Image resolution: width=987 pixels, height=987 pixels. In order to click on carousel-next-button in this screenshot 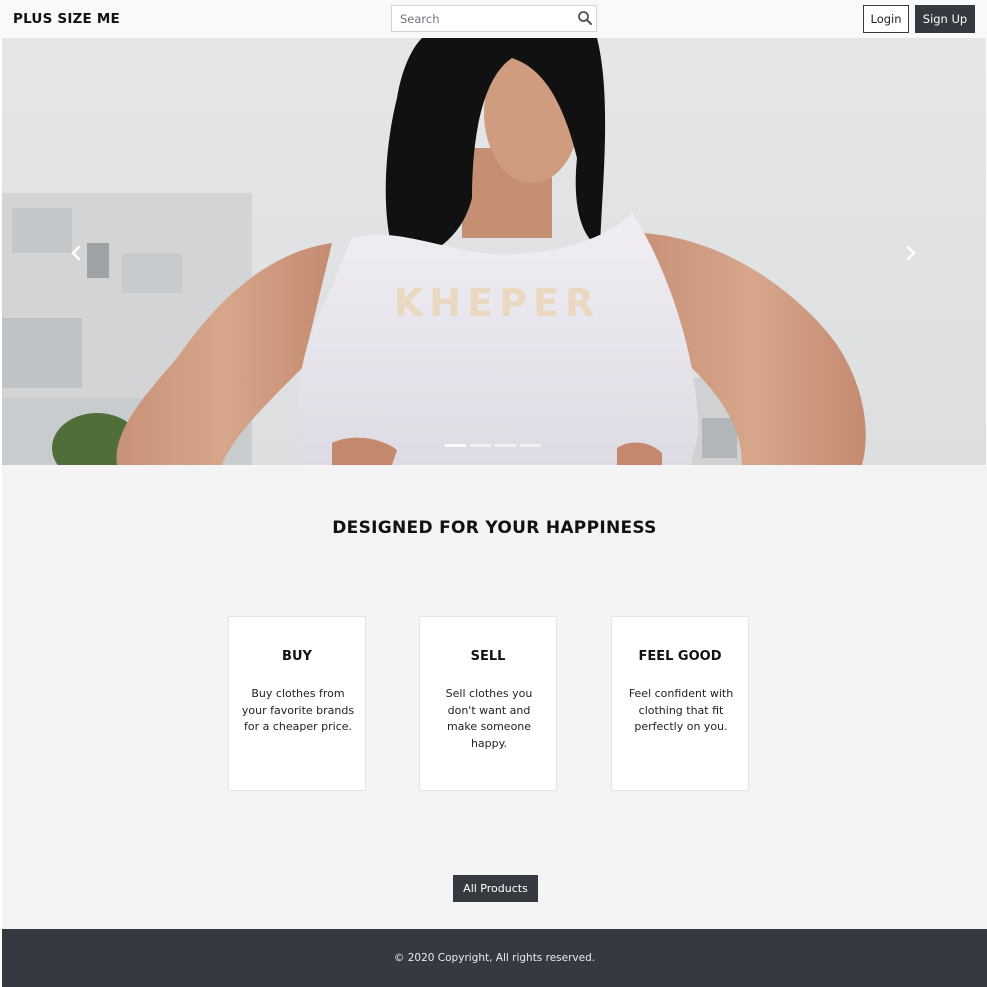, I will do `click(911, 253)`.